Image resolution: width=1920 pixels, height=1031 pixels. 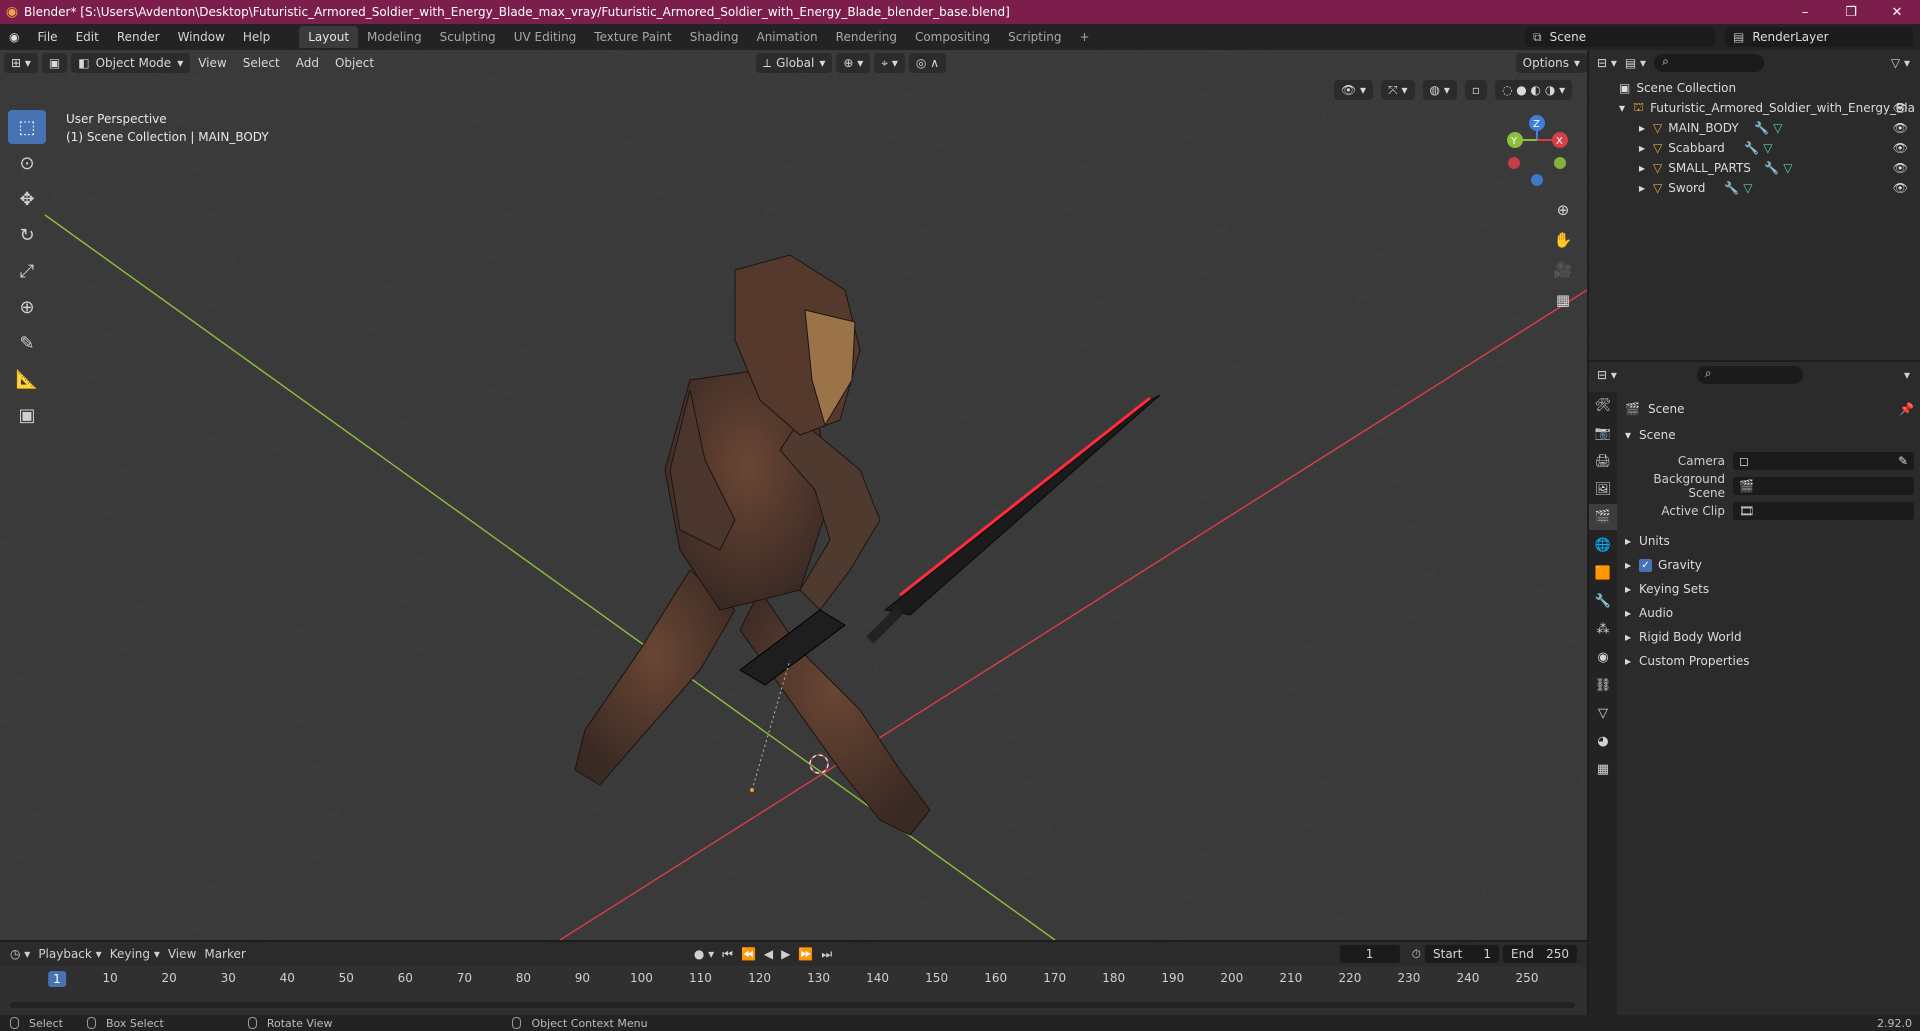 I want to click on scene-tab-icon: 🎬, so click(x=1603, y=517).